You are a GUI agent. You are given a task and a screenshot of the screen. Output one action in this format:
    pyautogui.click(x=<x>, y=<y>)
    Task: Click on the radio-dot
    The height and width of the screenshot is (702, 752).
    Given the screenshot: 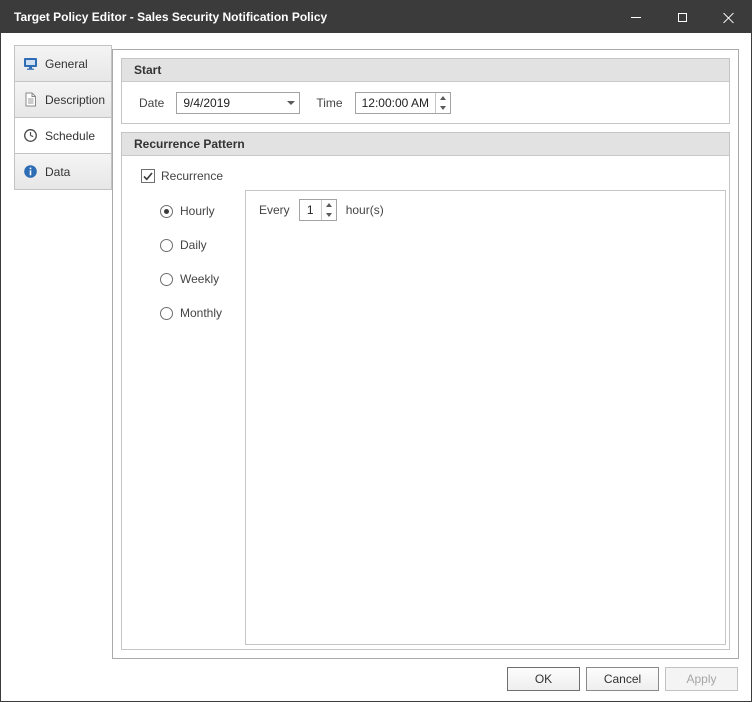 What is the action you would take?
    pyautogui.click(x=166, y=211)
    